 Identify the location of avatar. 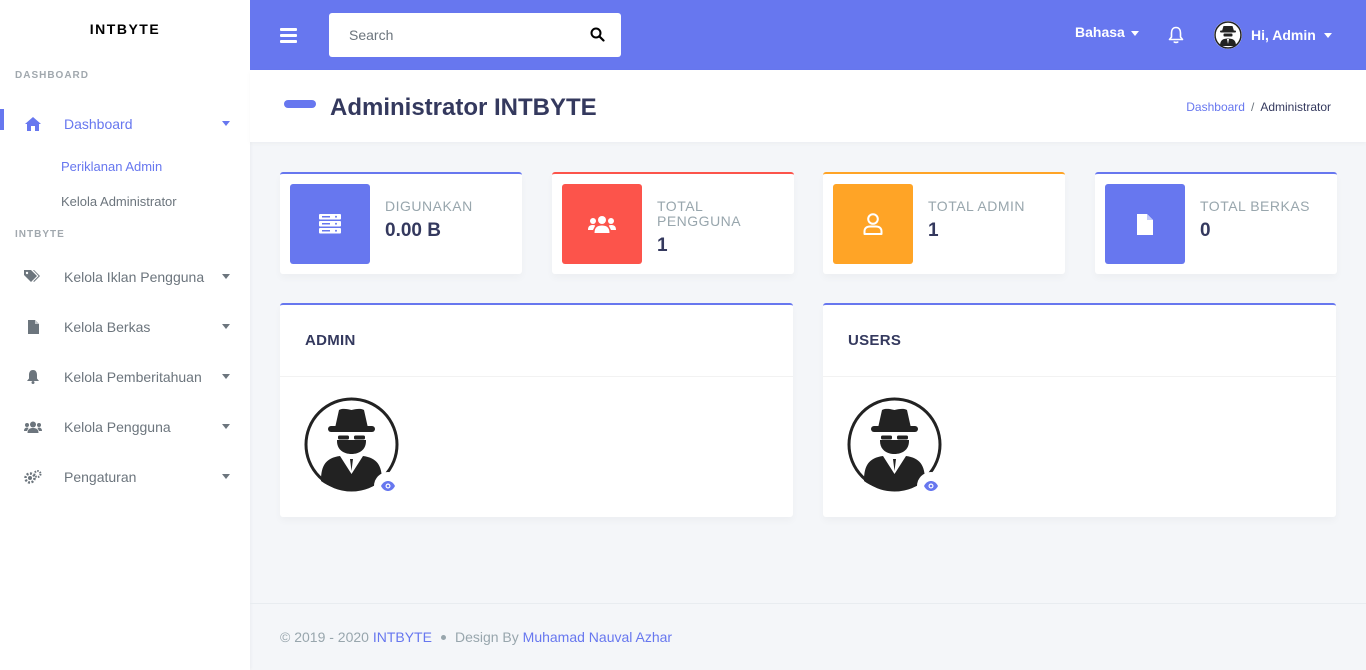
(1228, 35).